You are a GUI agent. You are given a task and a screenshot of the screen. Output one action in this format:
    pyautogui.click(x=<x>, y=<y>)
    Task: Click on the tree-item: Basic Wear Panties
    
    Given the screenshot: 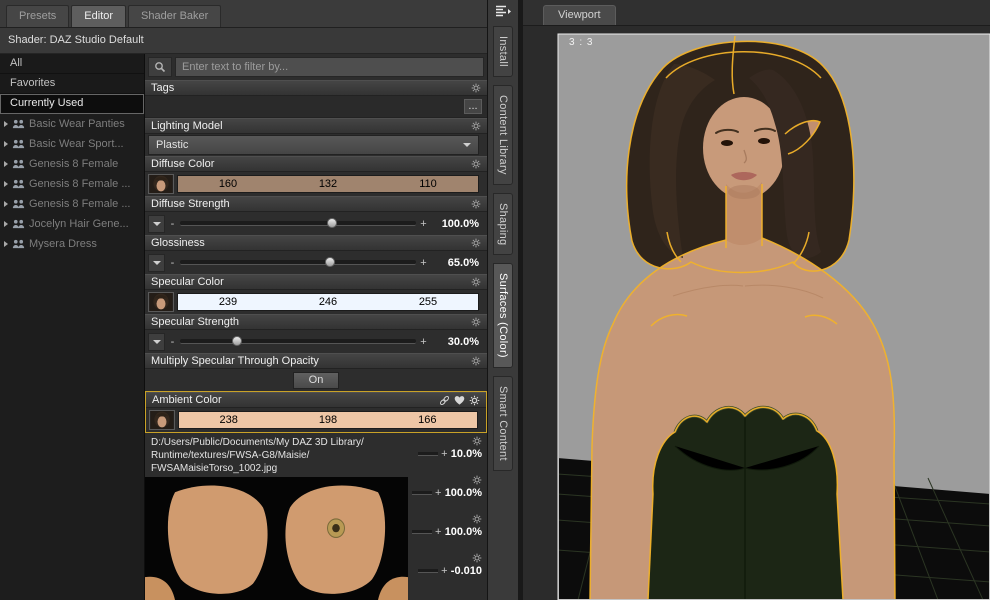 What is the action you would take?
    pyautogui.click(x=72, y=124)
    